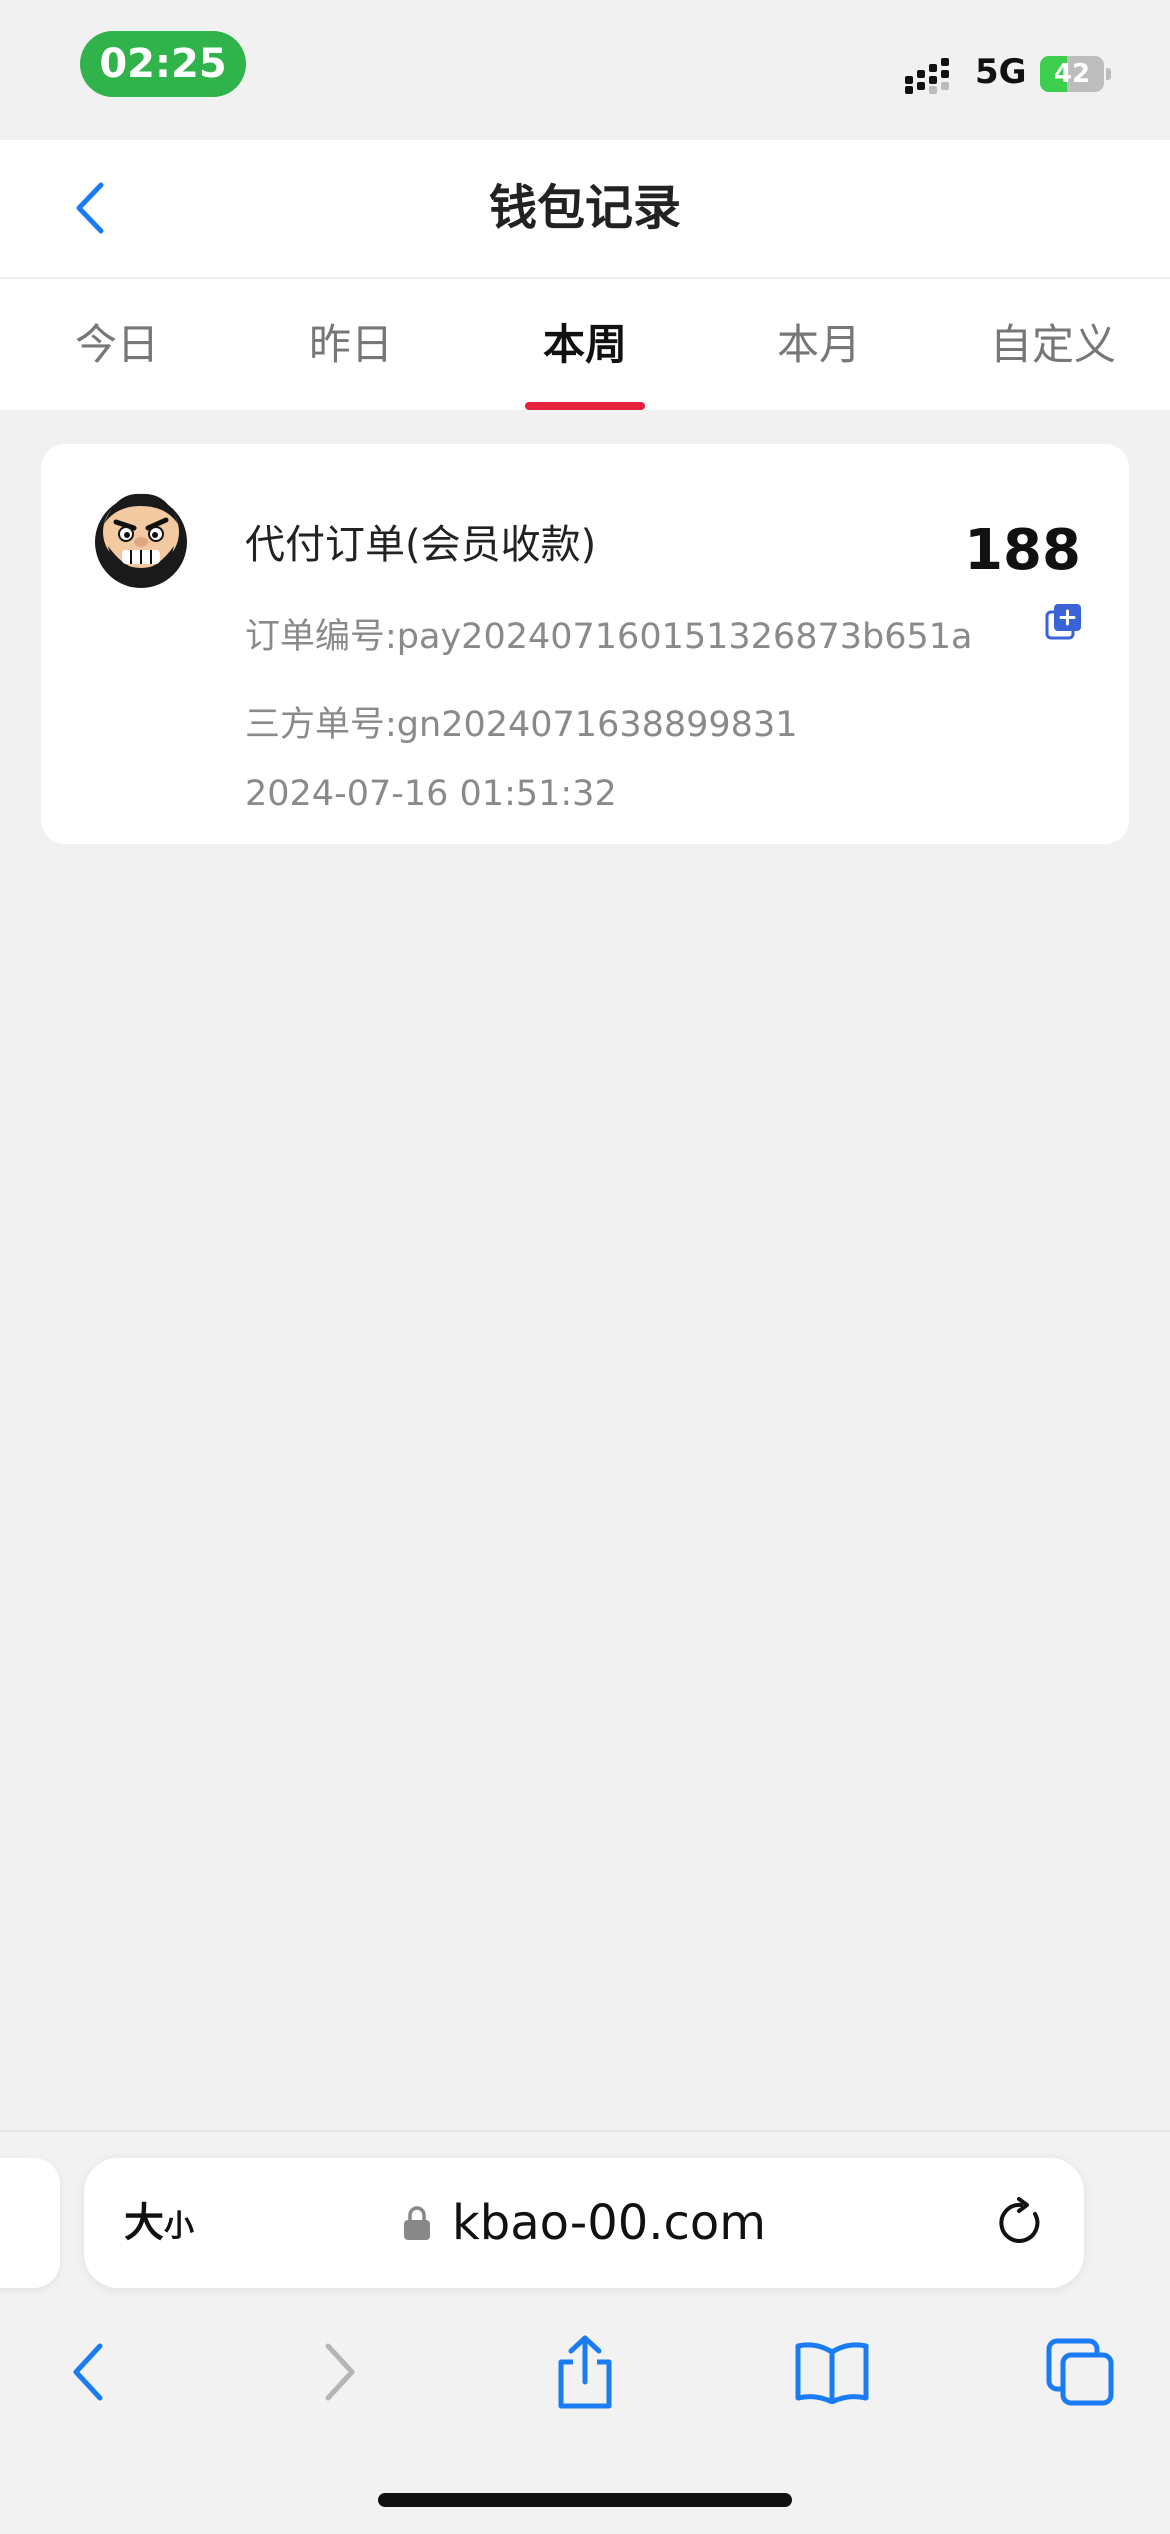  What do you see at coordinates (684, 637) in the screenshot?
I see `order-number-value: pay20240716015132687​3b651a` at bounding box center [684, 637].